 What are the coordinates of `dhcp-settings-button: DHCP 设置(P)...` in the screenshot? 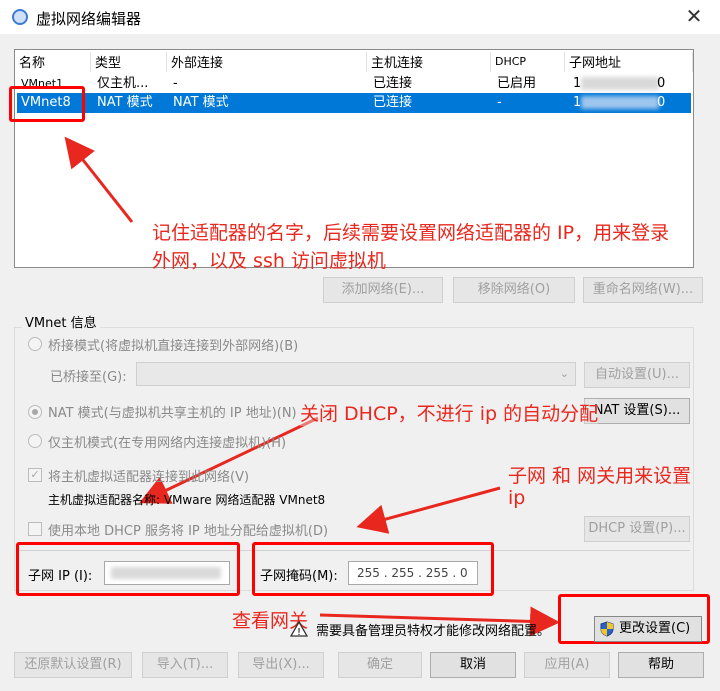 It's located at (637, 529).